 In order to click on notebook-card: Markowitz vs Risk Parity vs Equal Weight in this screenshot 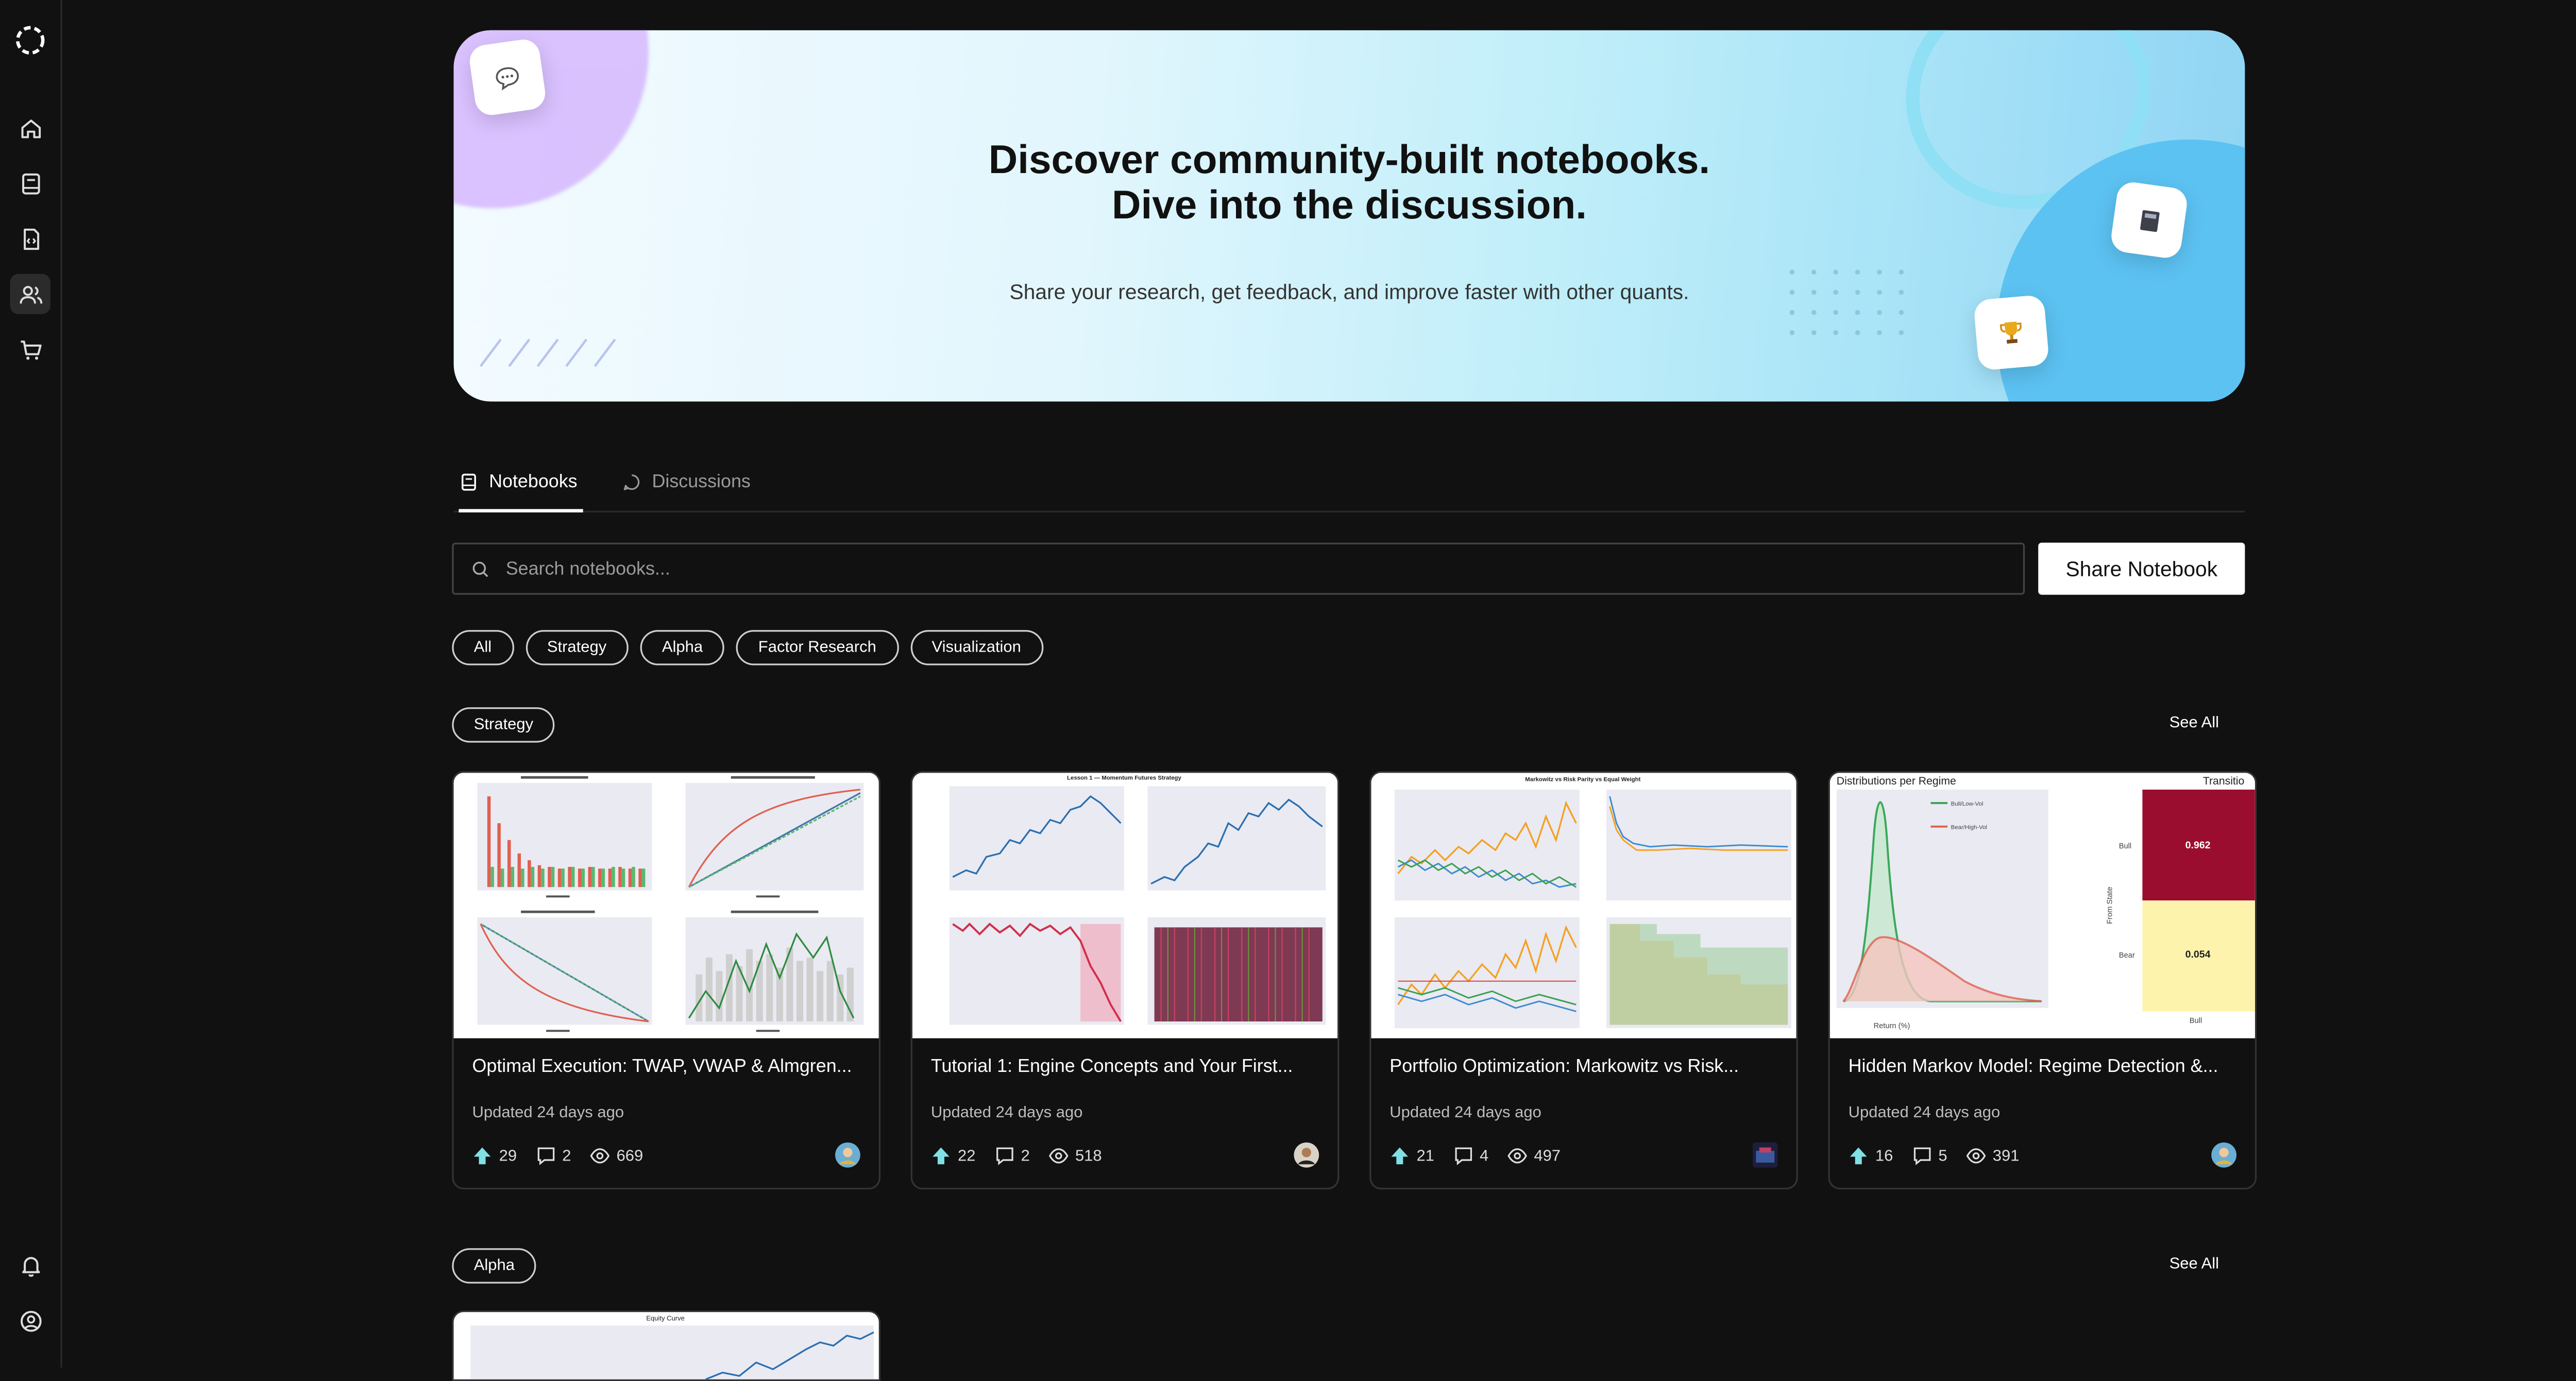, I will do `click(1583, 980)`.